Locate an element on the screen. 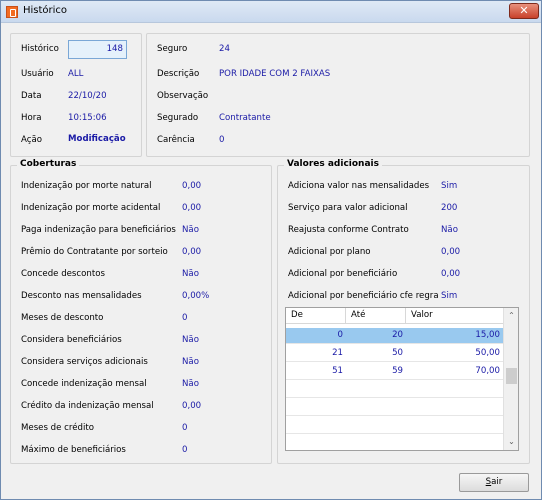 The image size is (542, 500). cobertura-label: Máximo de beneficiários is located at coordinates (73, 450).